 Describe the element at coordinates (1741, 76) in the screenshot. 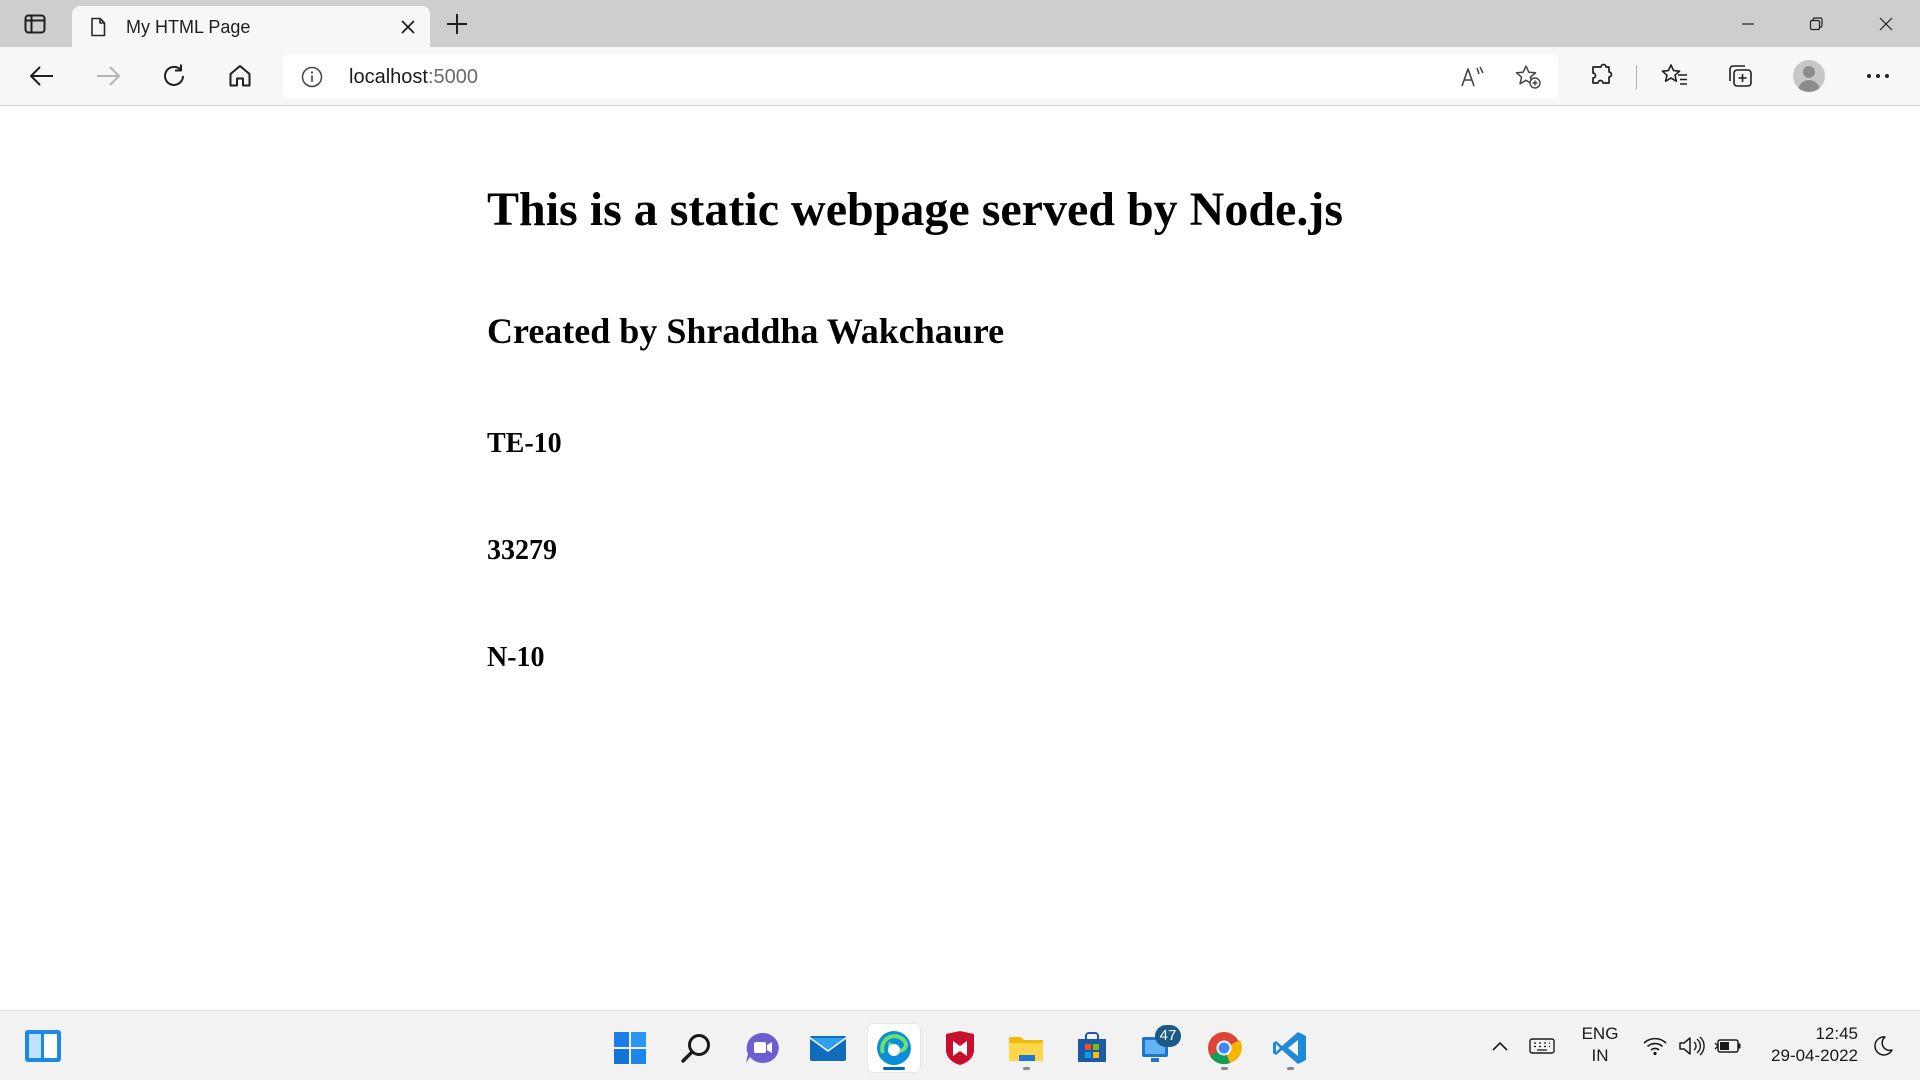

I see `collections-icon` at that location.